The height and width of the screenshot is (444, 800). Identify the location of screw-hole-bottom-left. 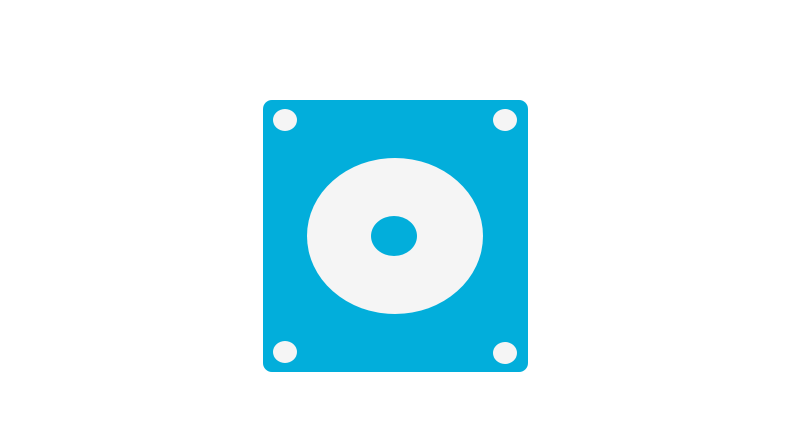
(285, 352).